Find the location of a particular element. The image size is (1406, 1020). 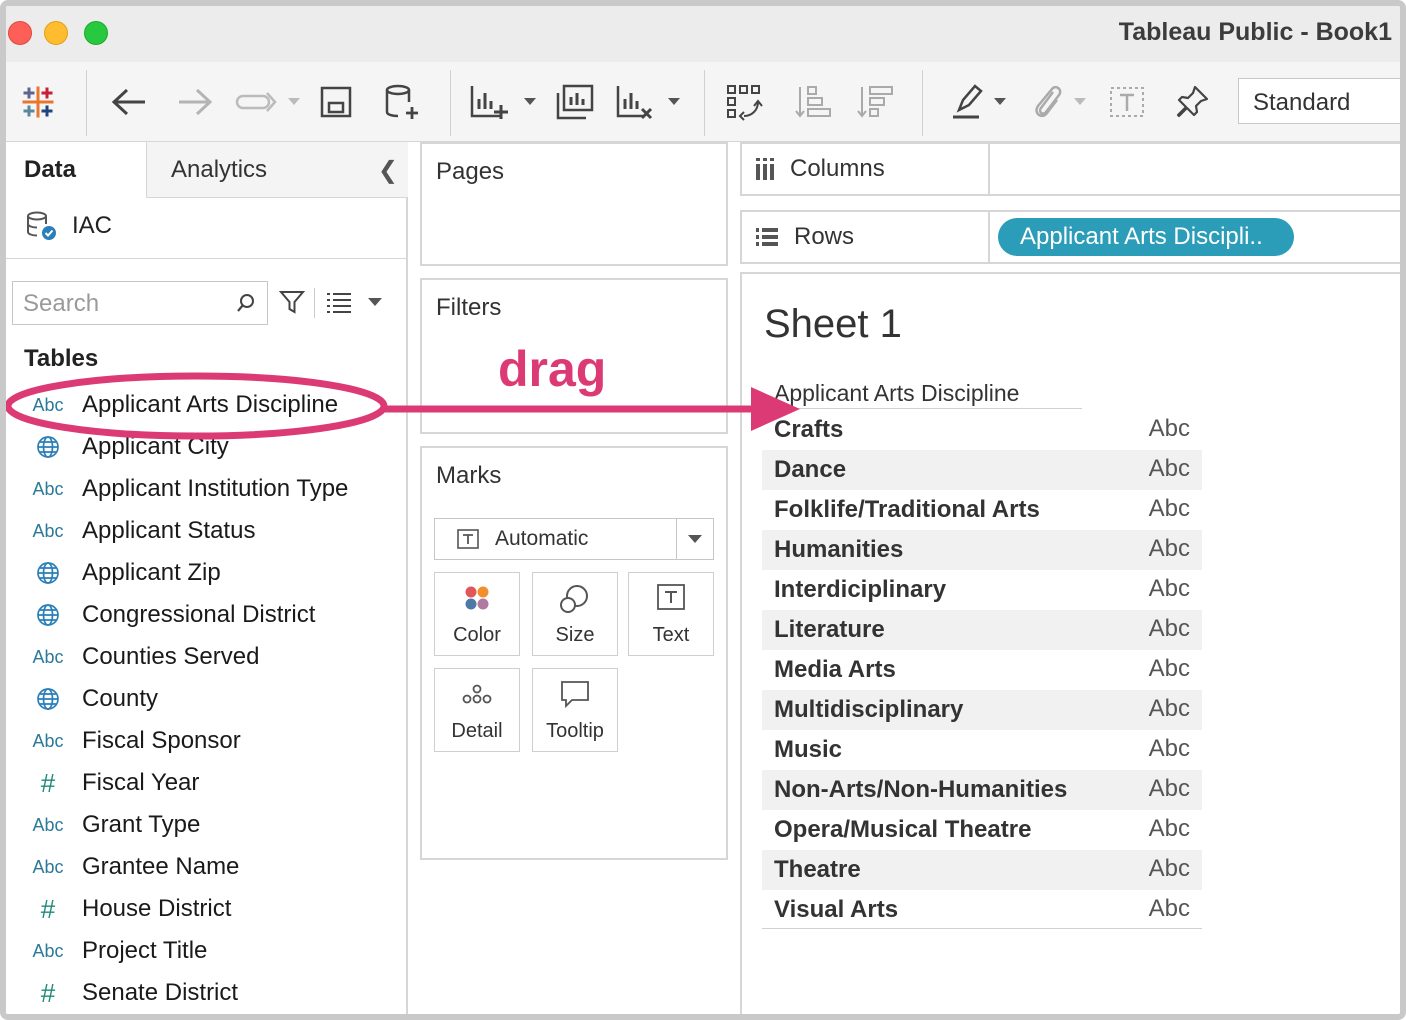

field-item: # House District is located at coordinates (206, 909).